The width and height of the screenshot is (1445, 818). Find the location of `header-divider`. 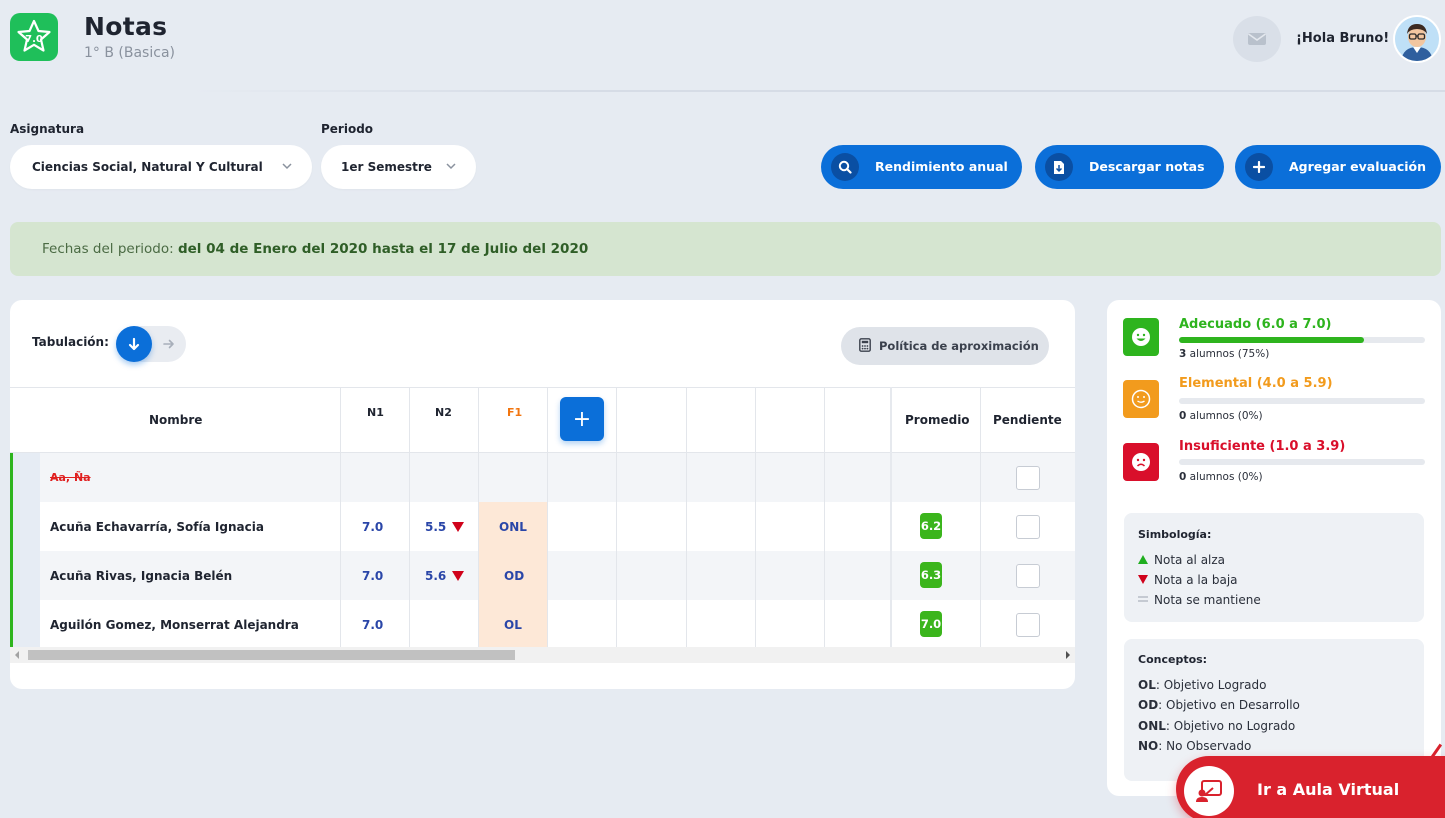

header-divider is located at coordinates (817, 91).